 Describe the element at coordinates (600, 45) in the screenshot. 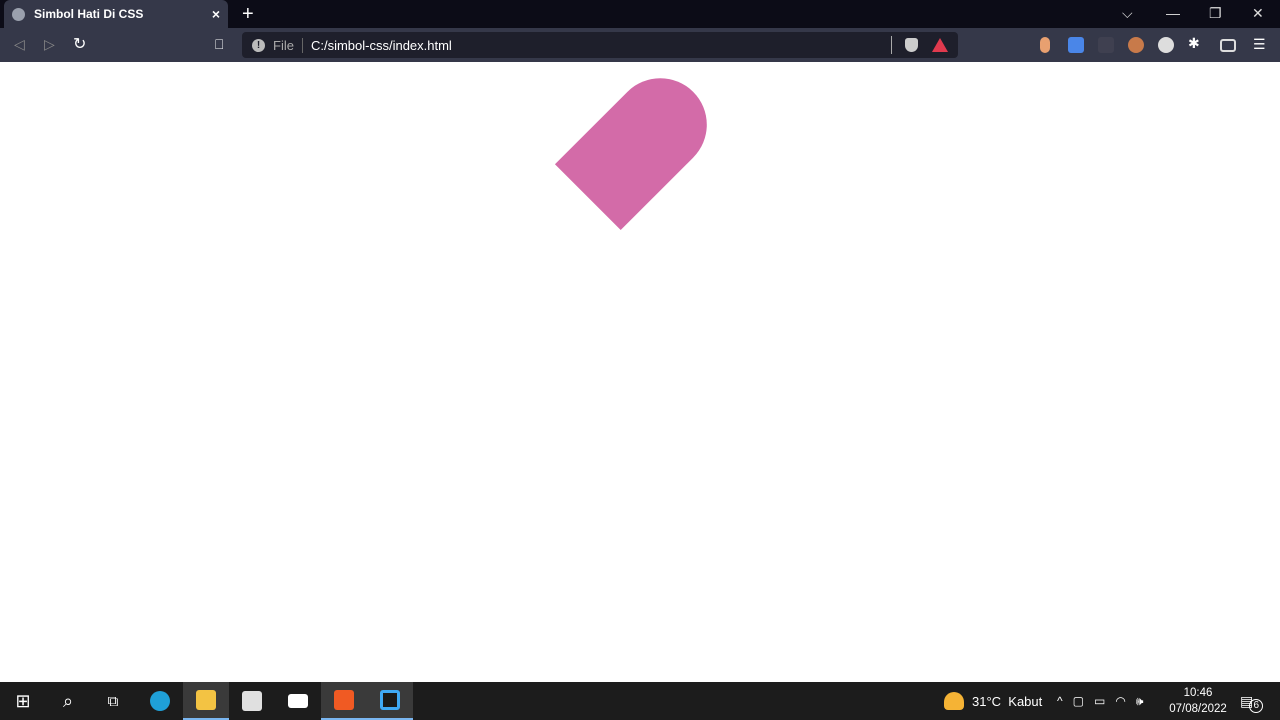

I see `address-bar: ! File C:/simbol-css/index.html` at that location.